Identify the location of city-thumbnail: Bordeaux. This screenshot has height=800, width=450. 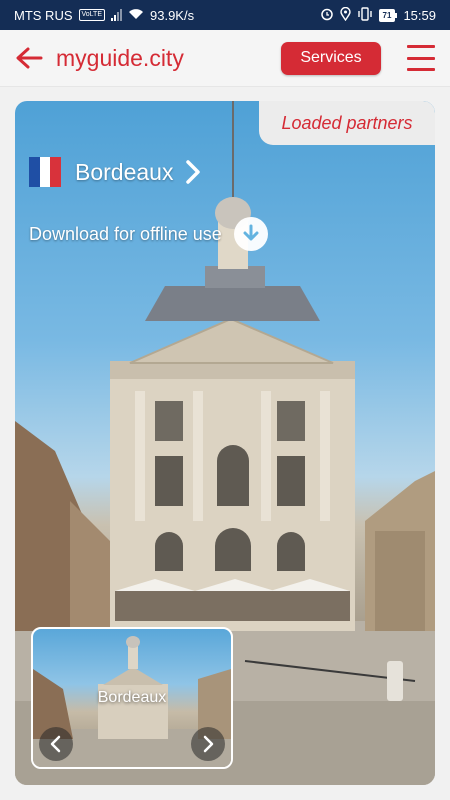
(132, 698).